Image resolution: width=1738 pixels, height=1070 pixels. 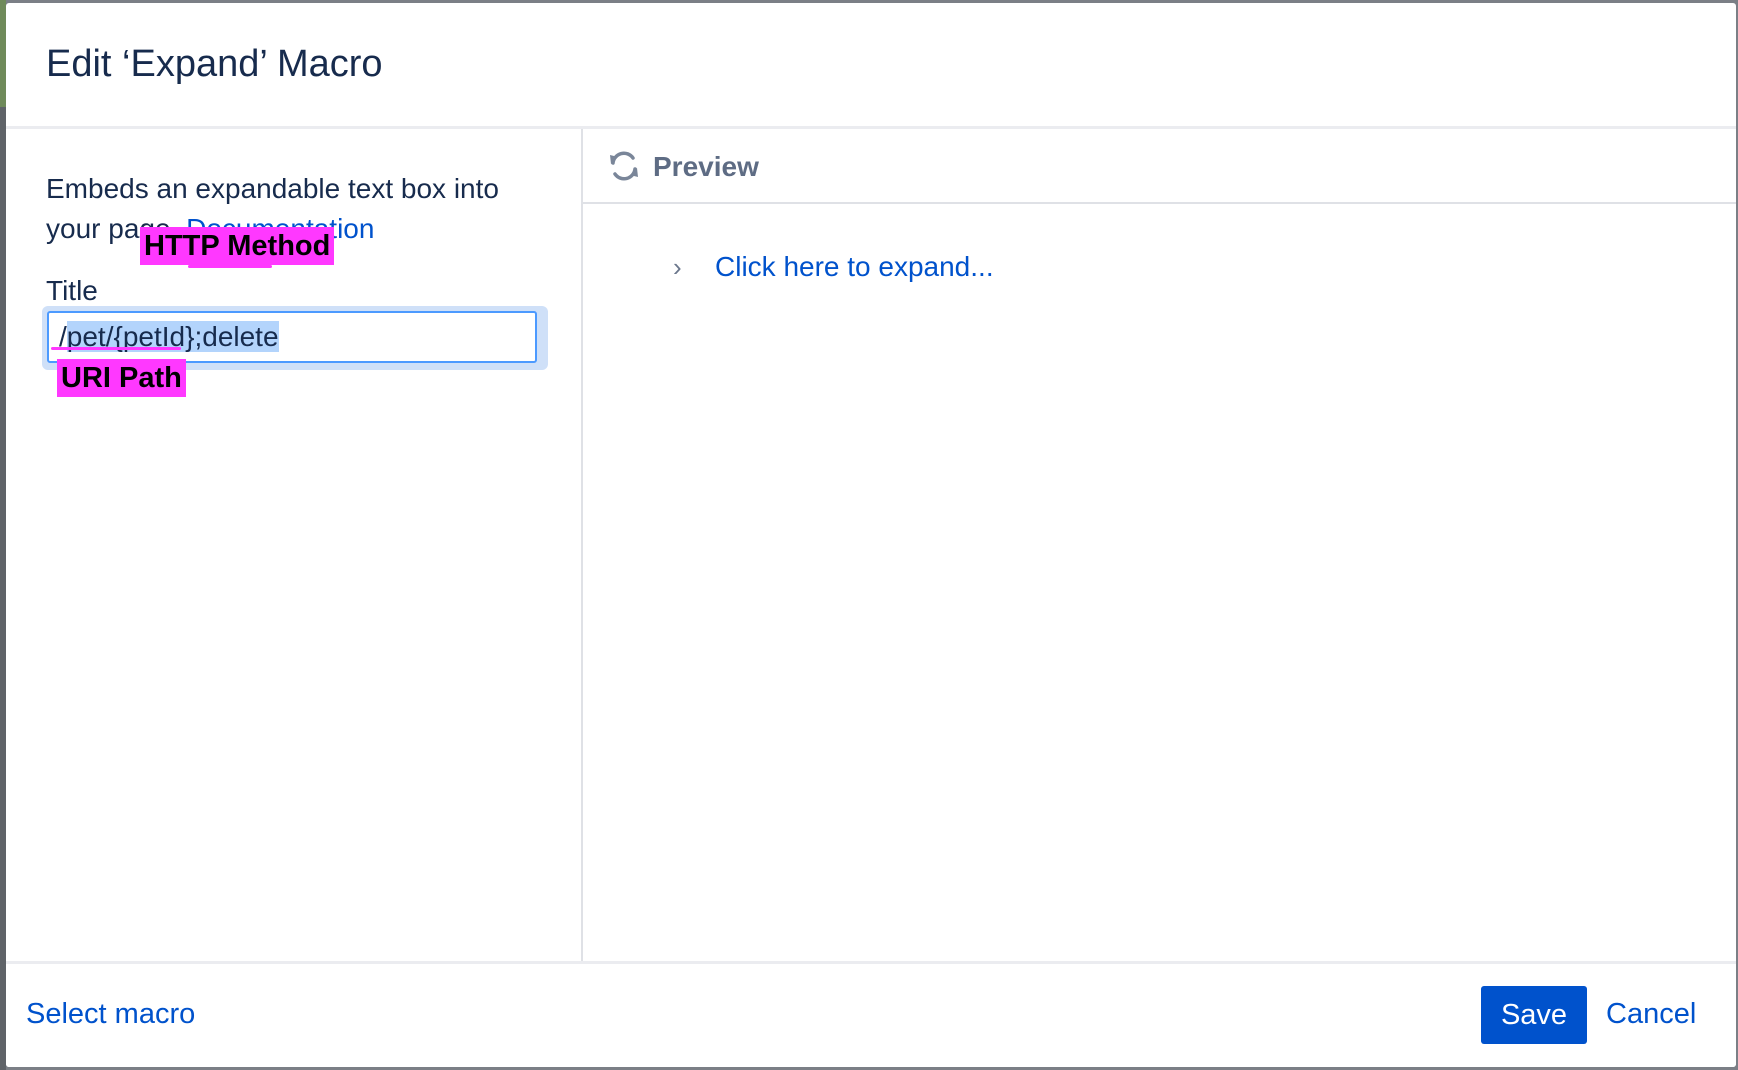 I want to click on cancel-button: Cancel, so click(x=1651, y=1014).